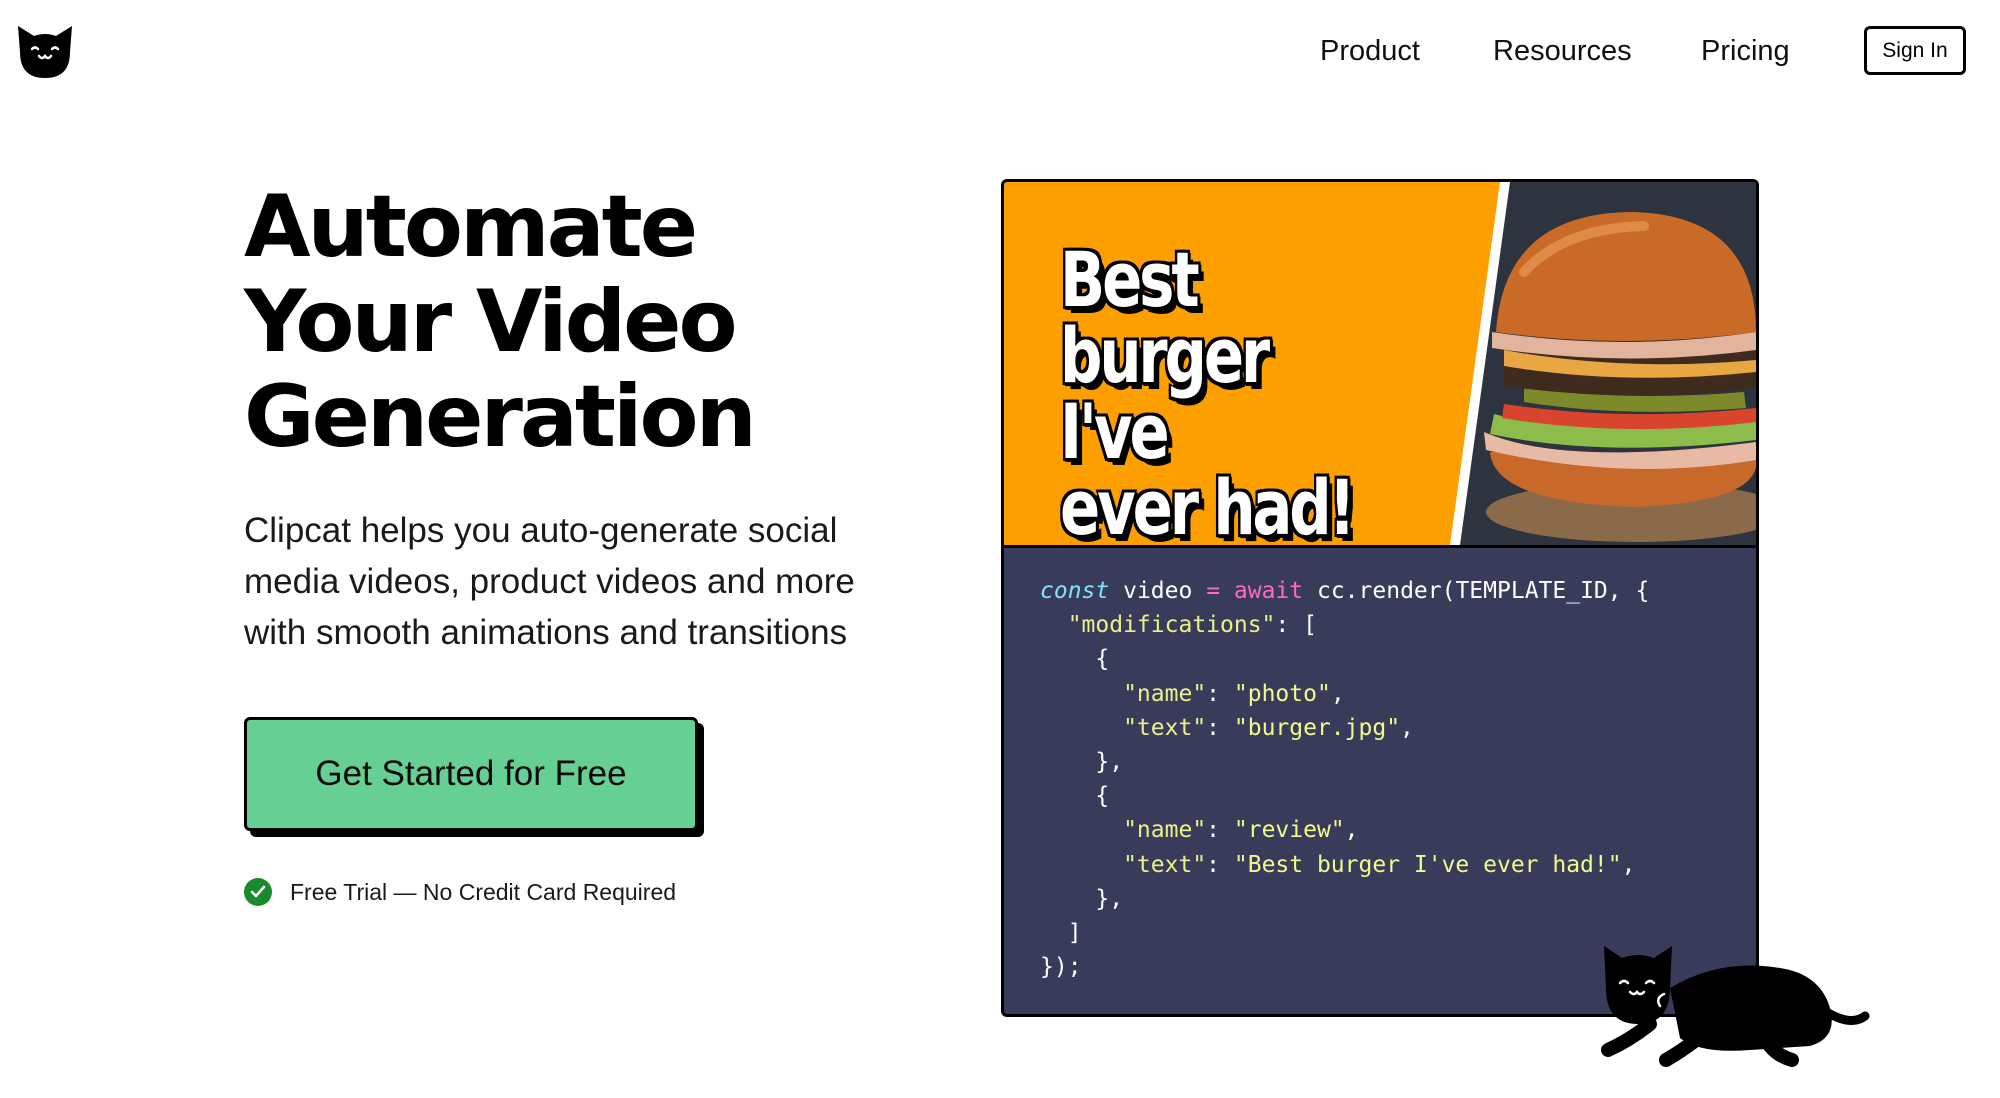  What do you see at coordinates (1380, 363) in the screenshot?
I see `video-preview-image: Best burger I've ever had!` at bounding box center [1380, 363].